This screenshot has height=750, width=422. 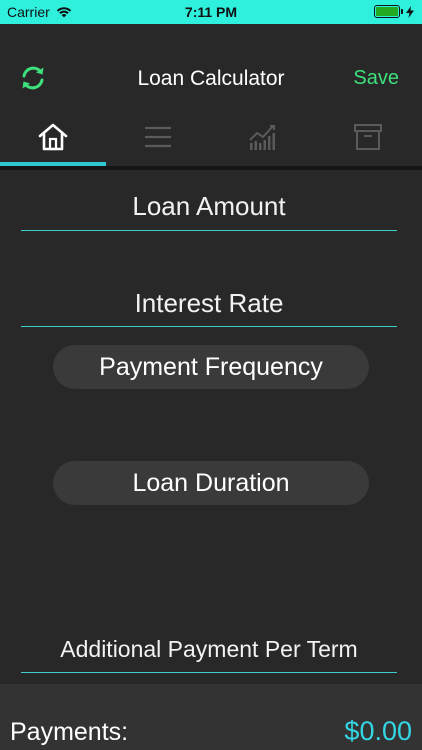 I want to click on chart-icon, so click(x=261, y=137).